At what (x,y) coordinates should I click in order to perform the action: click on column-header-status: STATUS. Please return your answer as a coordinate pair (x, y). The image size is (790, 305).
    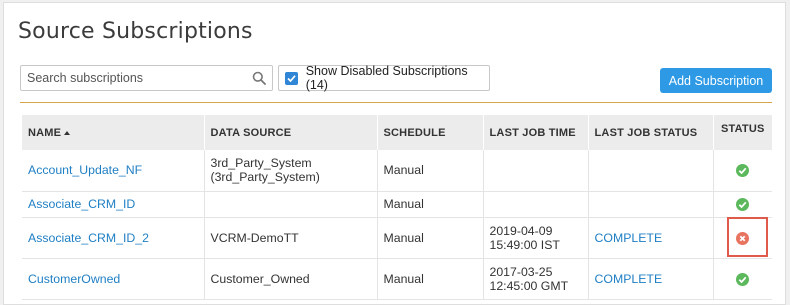
    Looking at the image, I should click on (742, 132).